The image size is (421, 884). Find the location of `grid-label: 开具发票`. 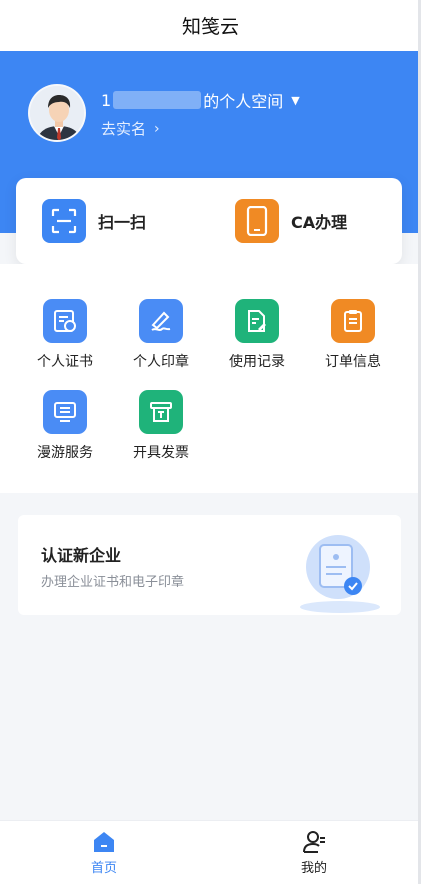

grid-label: 开具发票 is located at coordinates (161, 453).